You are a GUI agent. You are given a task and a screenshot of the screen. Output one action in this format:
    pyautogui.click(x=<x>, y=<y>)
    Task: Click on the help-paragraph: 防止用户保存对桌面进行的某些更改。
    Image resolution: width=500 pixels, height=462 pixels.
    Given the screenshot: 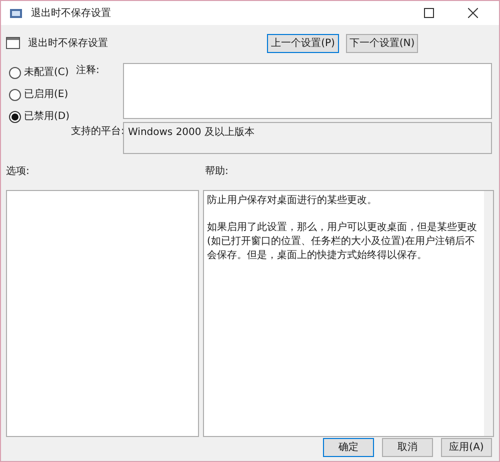 What is the action you would take?
    pyautogui.click(x=292, y=201)
    